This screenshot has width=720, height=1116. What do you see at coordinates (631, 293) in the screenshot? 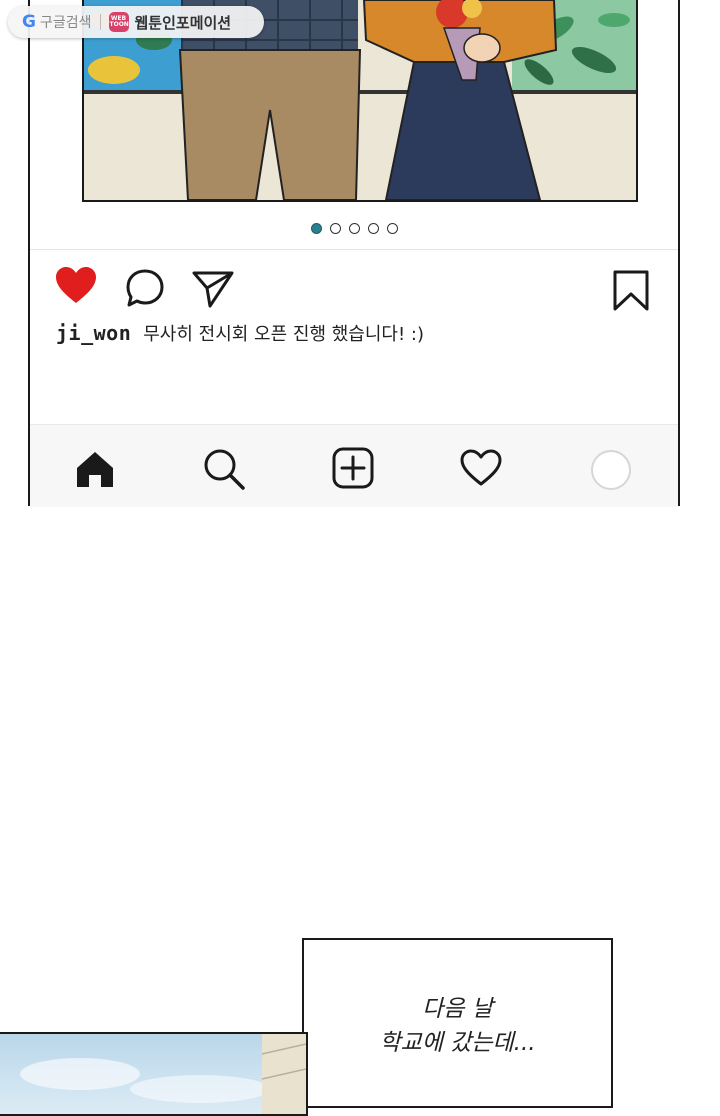
I see `bookmark-icon` at bounding box center [631, 293].